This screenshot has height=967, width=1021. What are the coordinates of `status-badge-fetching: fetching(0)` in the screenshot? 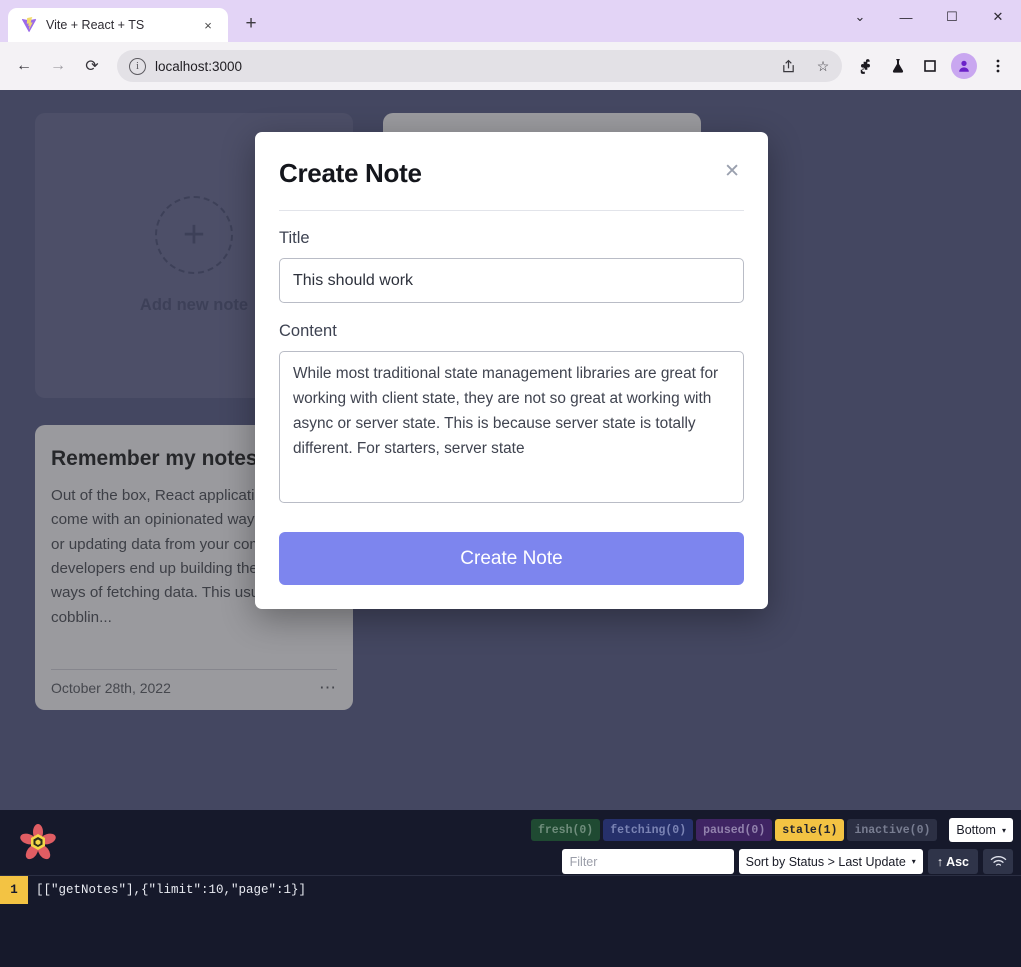 It's located at (648, 830).